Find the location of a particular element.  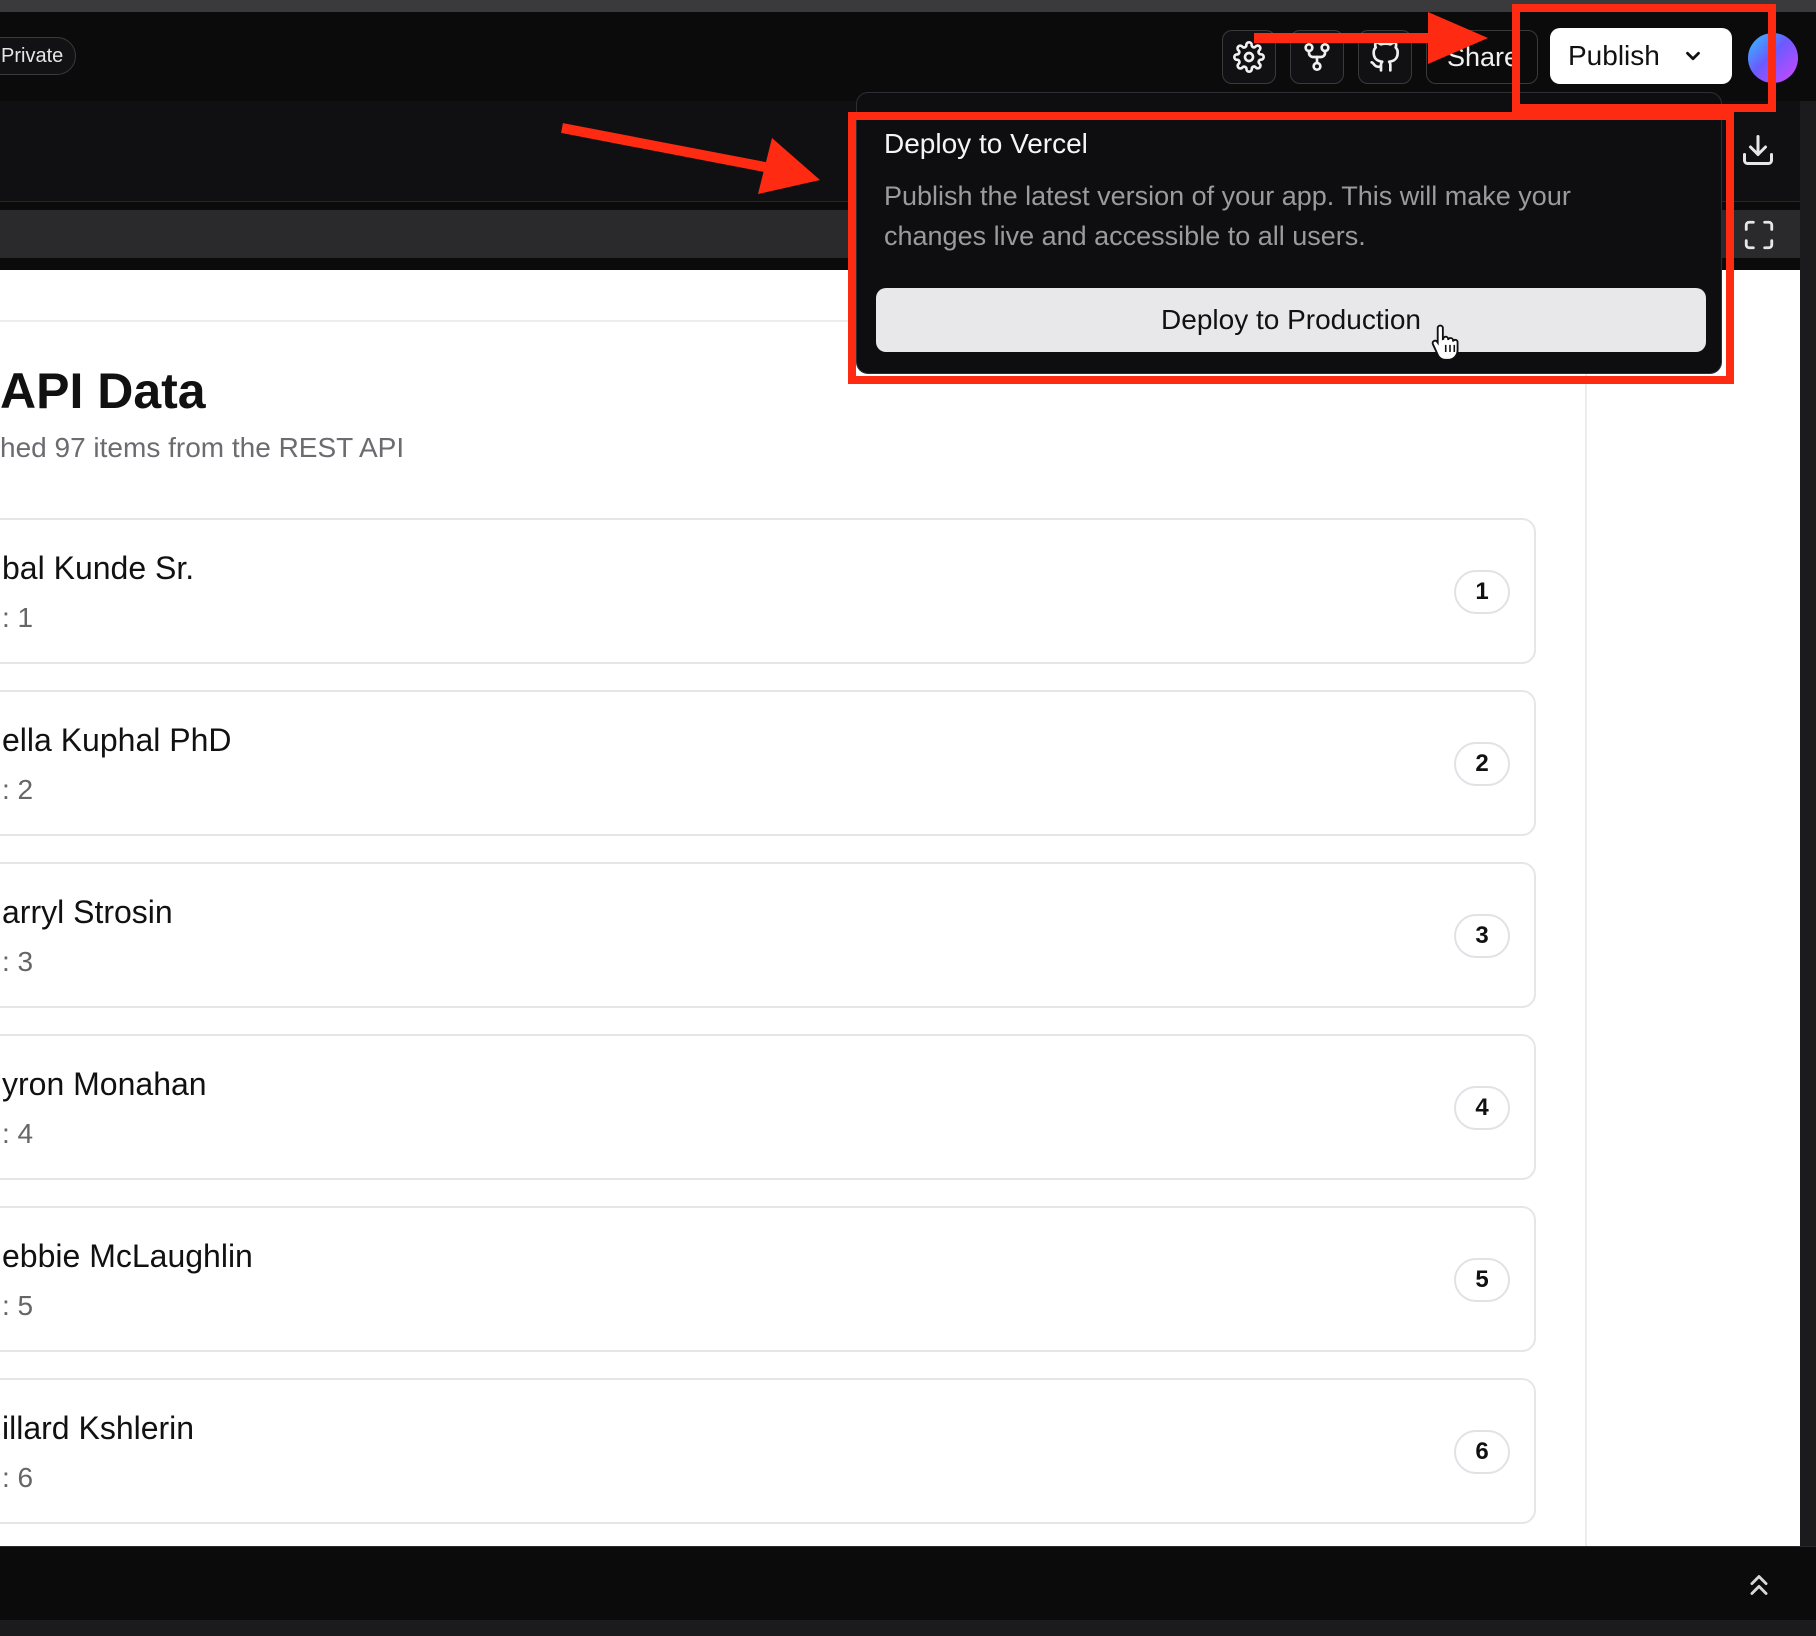

arrow-to-publish is located at coordinates (1371, 38).